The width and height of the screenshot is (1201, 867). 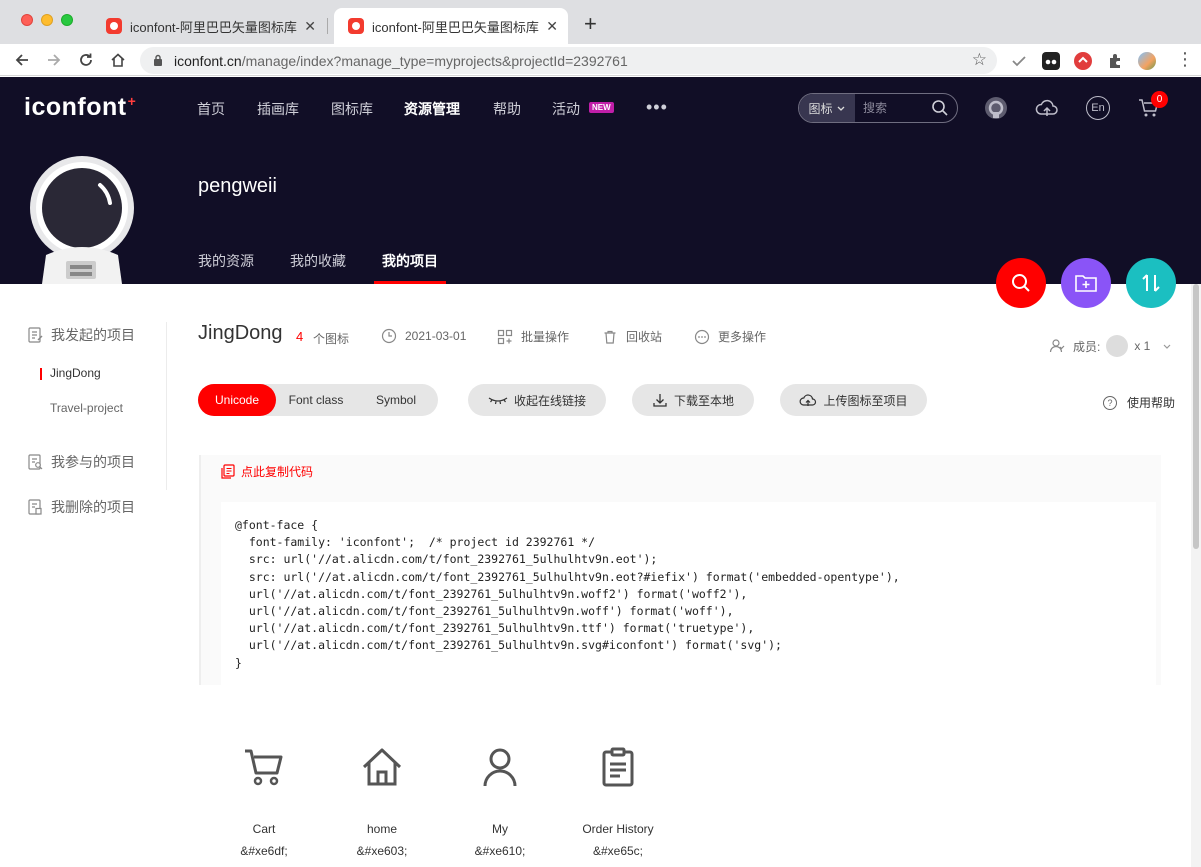 I want to click on sidebar-joined-projects: 我参与的项目, so click(x=81, y=462).